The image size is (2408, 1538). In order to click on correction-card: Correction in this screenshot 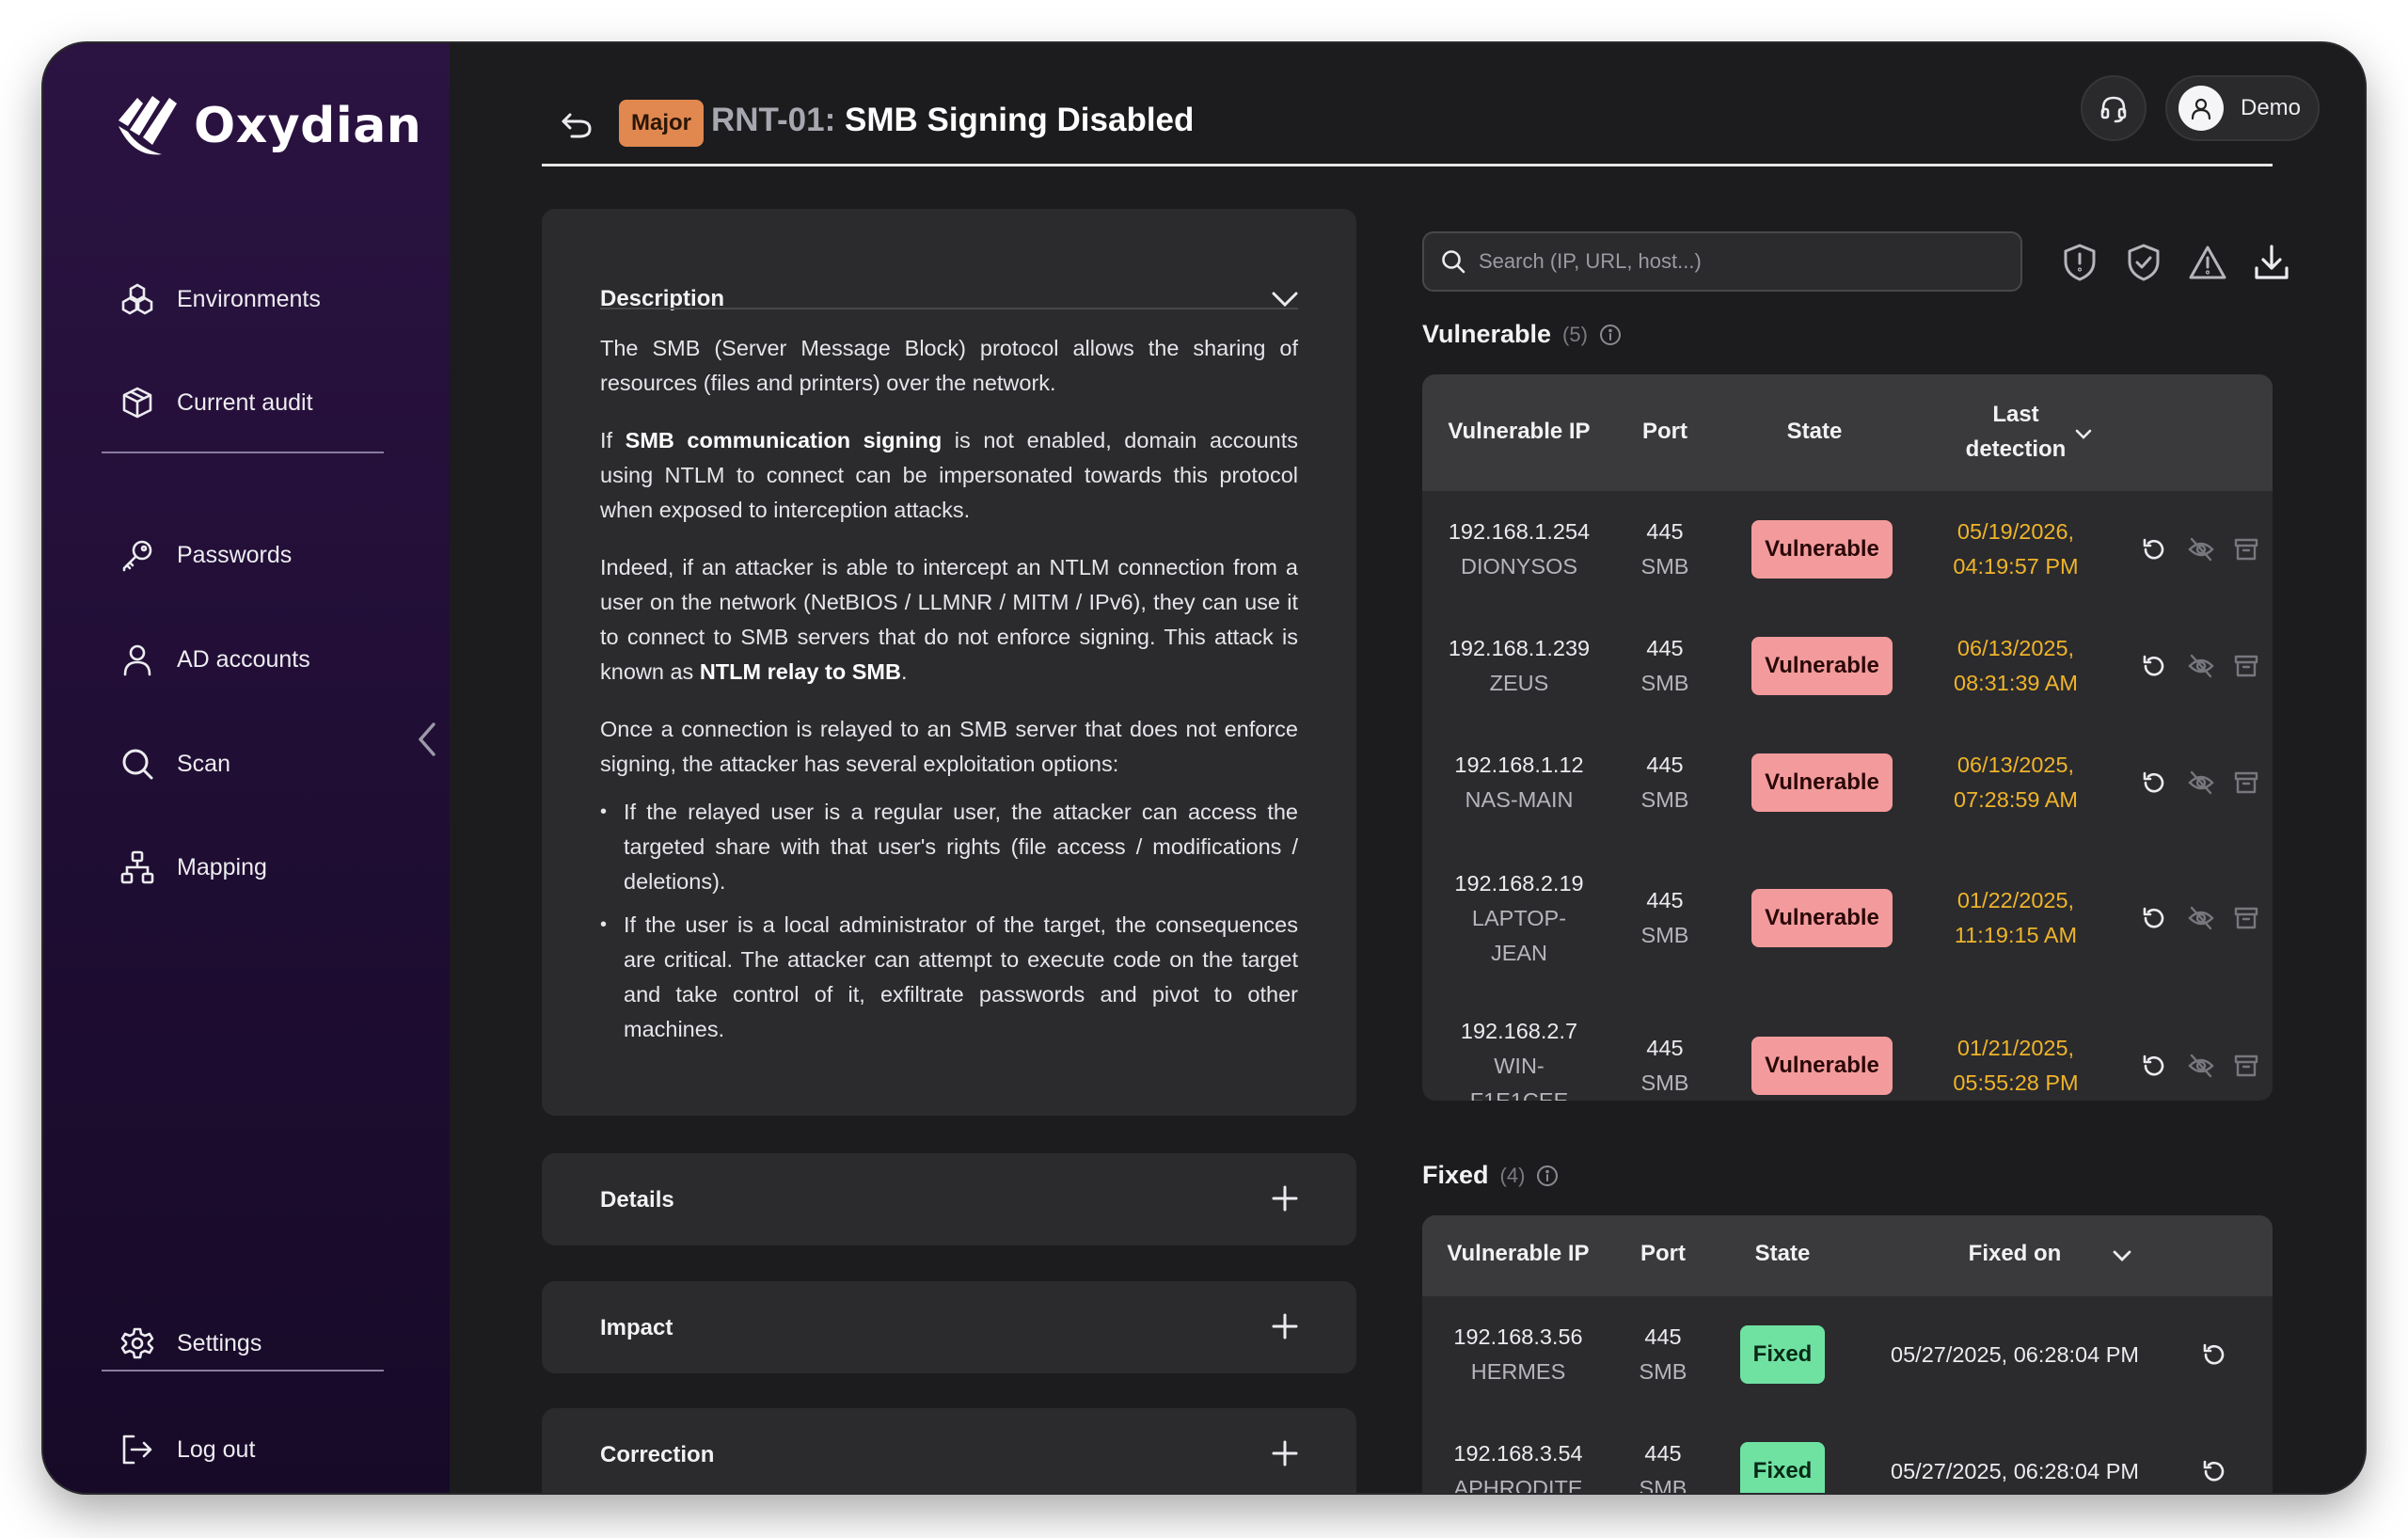, I will do `click(949, 1451)`.